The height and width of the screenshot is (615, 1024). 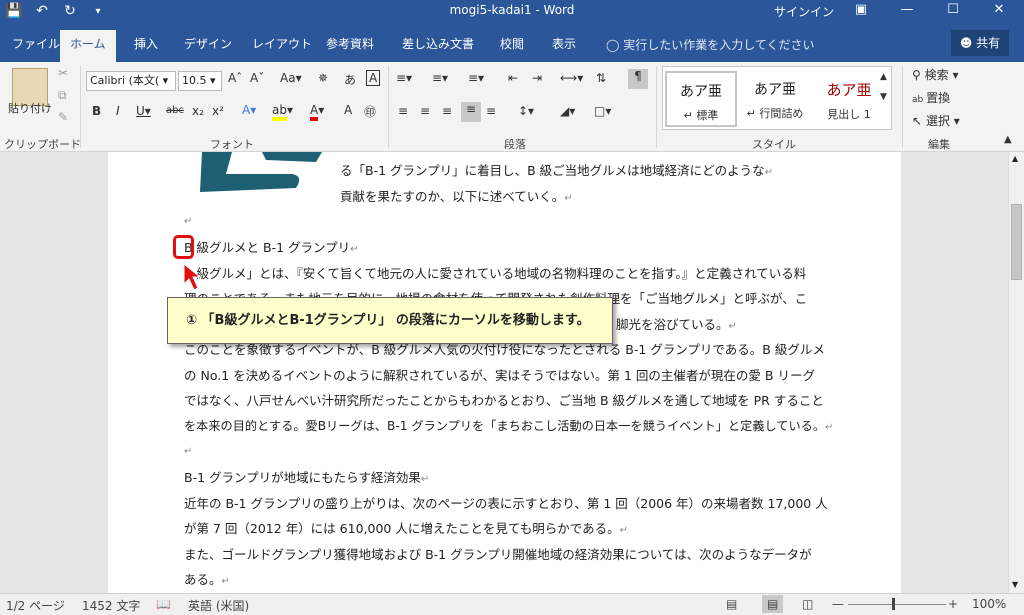 What do you see at coordinates (200, 81) in the screenshot?
I see `font-size-combo: 10.5 ▾` at bounding box center [200, 81].